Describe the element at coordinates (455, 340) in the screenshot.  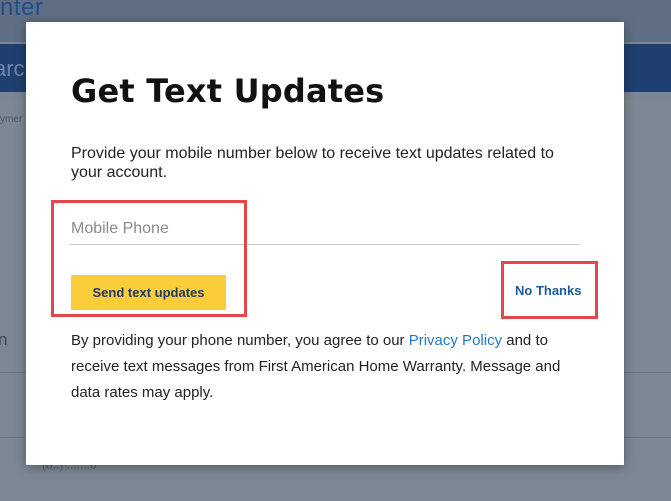
I see `privacy-policy-link: Privacy Policy` at that location.